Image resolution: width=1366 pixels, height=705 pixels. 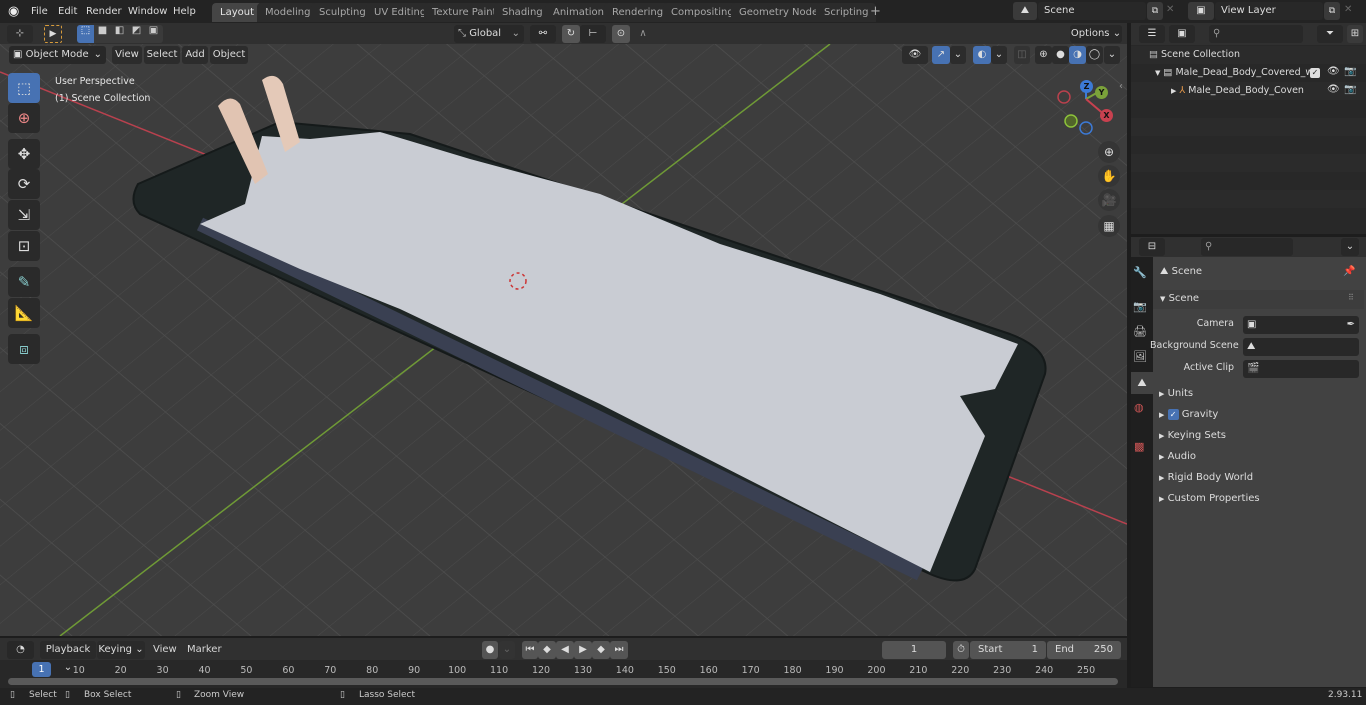 What do you see at coordinates (24, 246) in the screenshot?
I see `transform-tool: ⊡` at bounding box center [24, 246].